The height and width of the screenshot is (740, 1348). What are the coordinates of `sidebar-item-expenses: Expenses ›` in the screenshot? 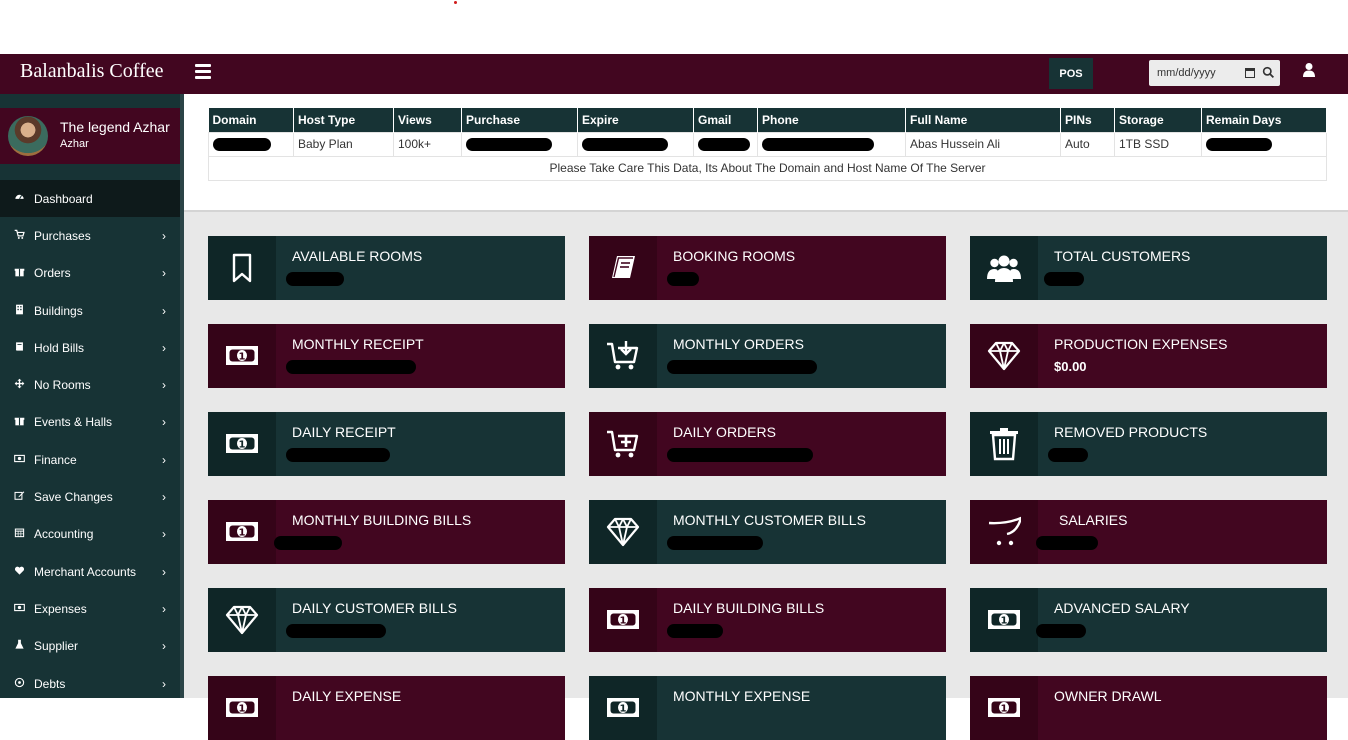 It's located at (90, 608).